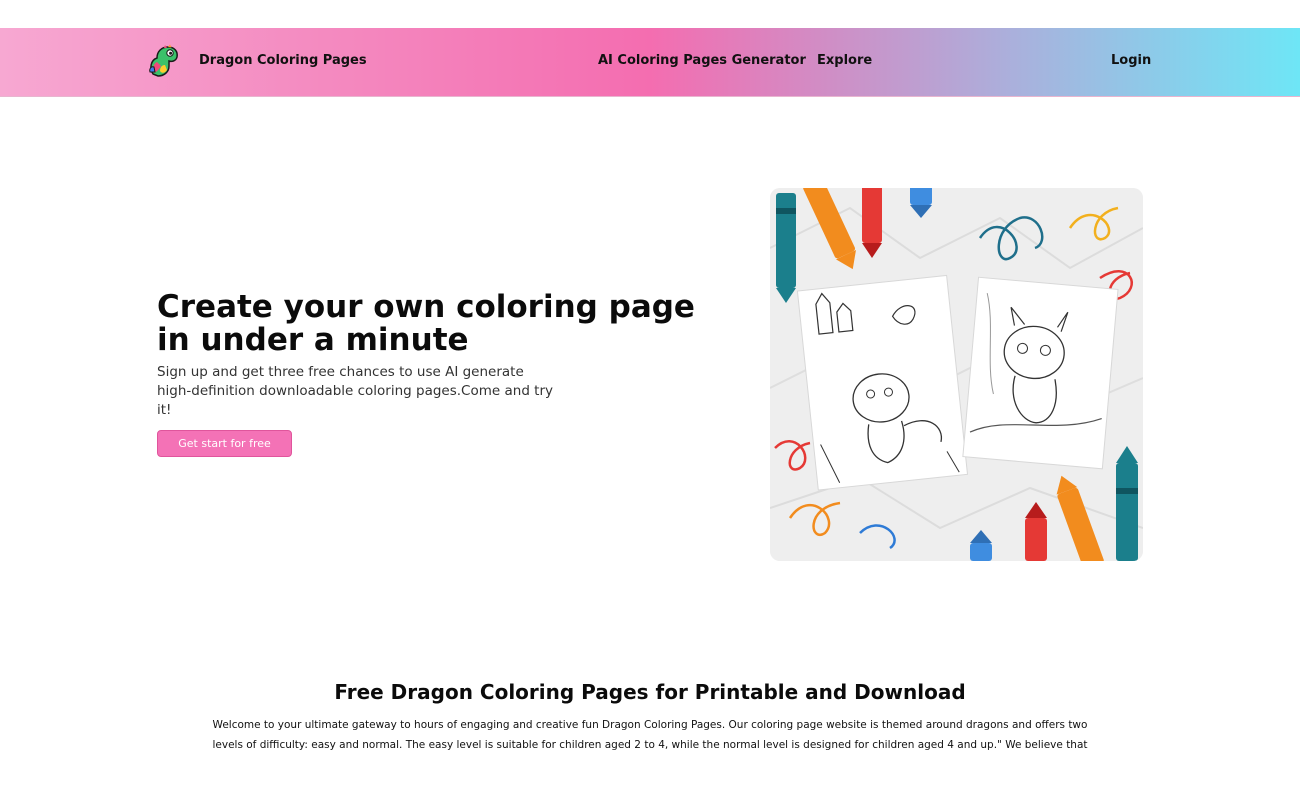  I want to click on hero-illustration, so click(956, 374).